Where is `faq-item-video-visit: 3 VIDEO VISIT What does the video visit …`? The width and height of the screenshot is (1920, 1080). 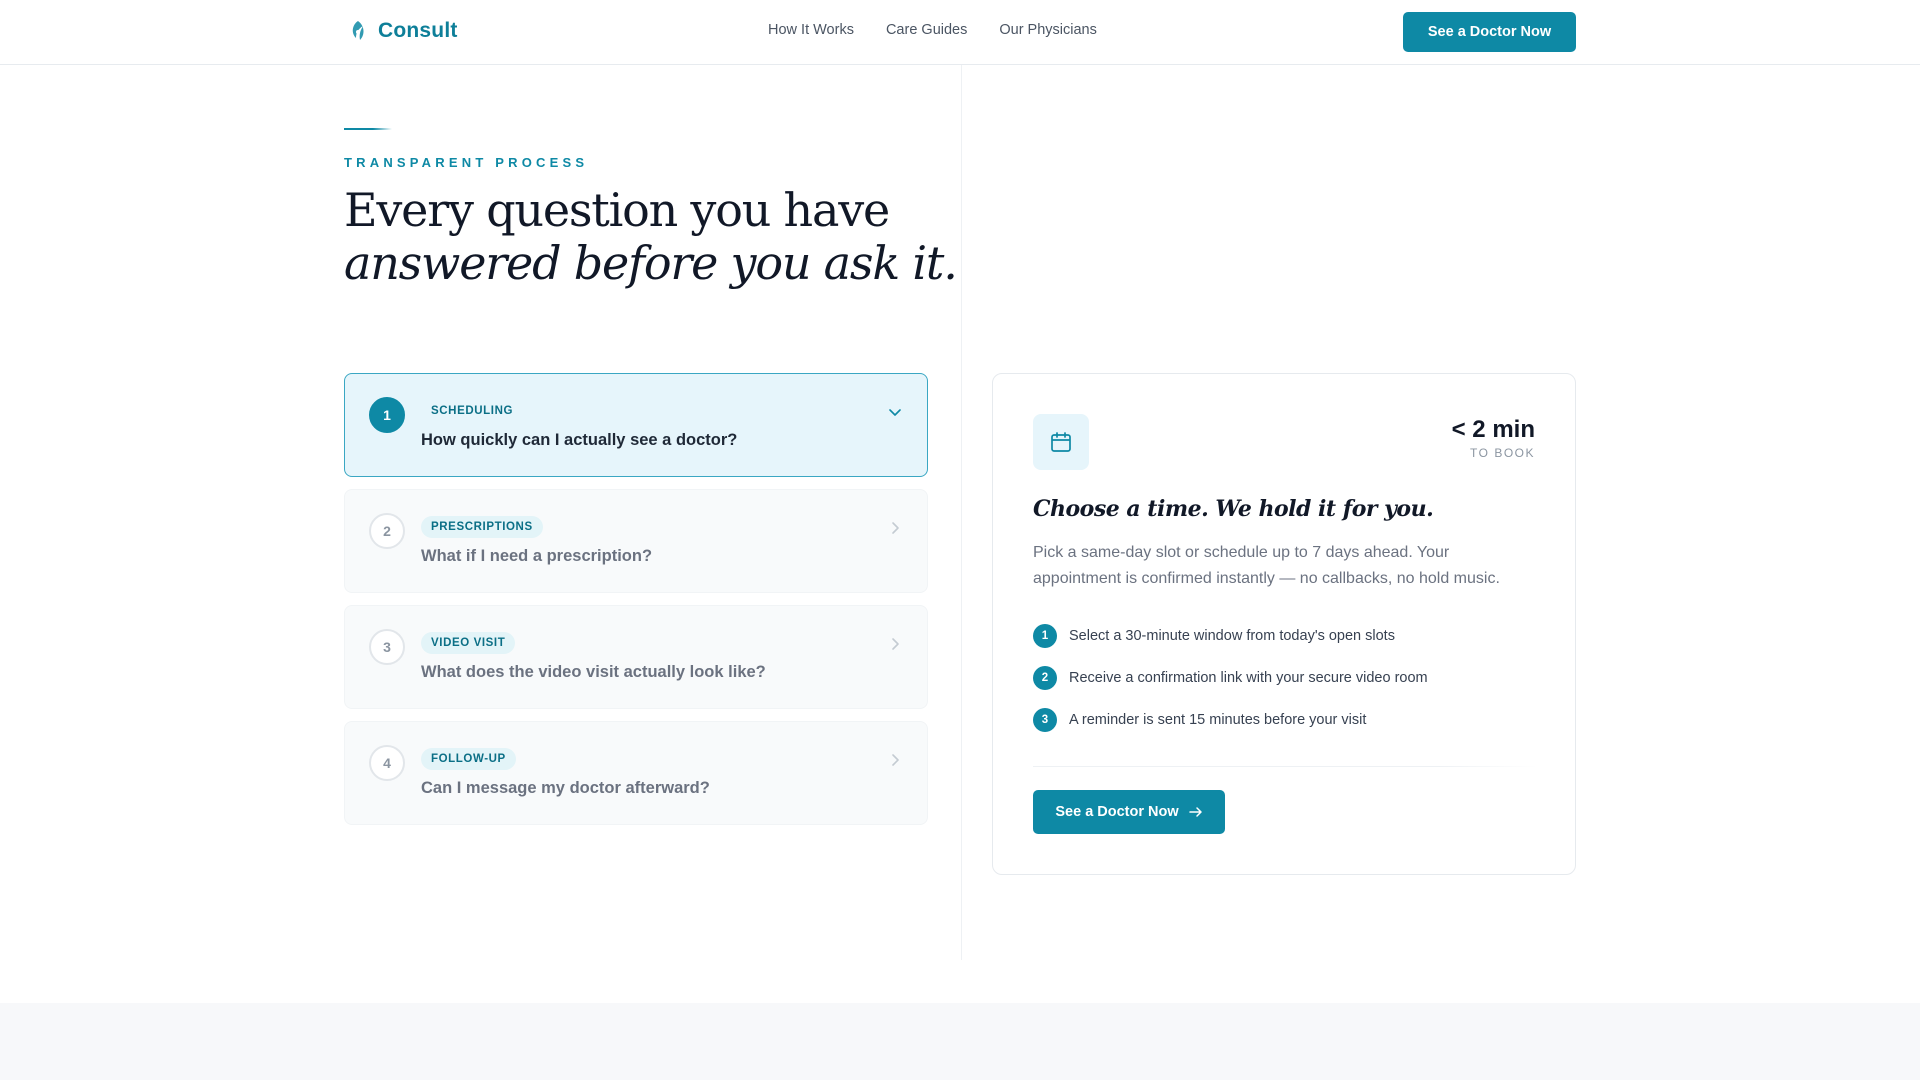 faq-item-video-visit: 3 VIDEO VISIT What does the video visit … is located at coordinates (636, 657).